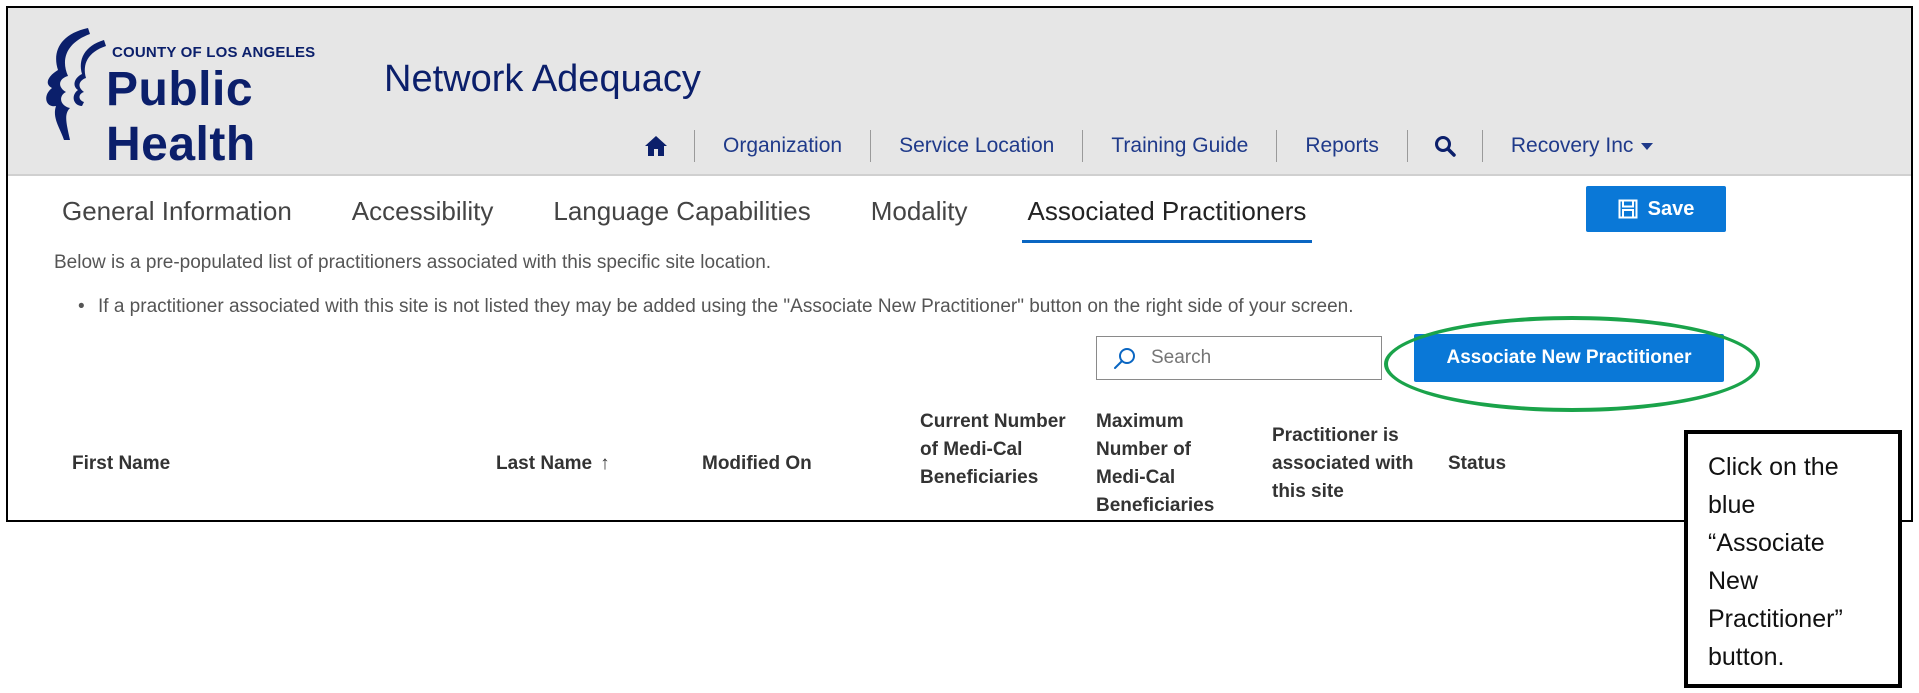 The width and height of the screenshot is (1919, 693). I want to click on nav-user-menu: Recovery Inc, so click(1582, 146).